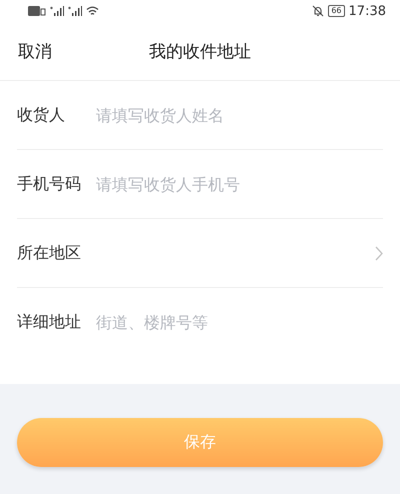  I want to click on field-label: 收货人, so click(41, 115).